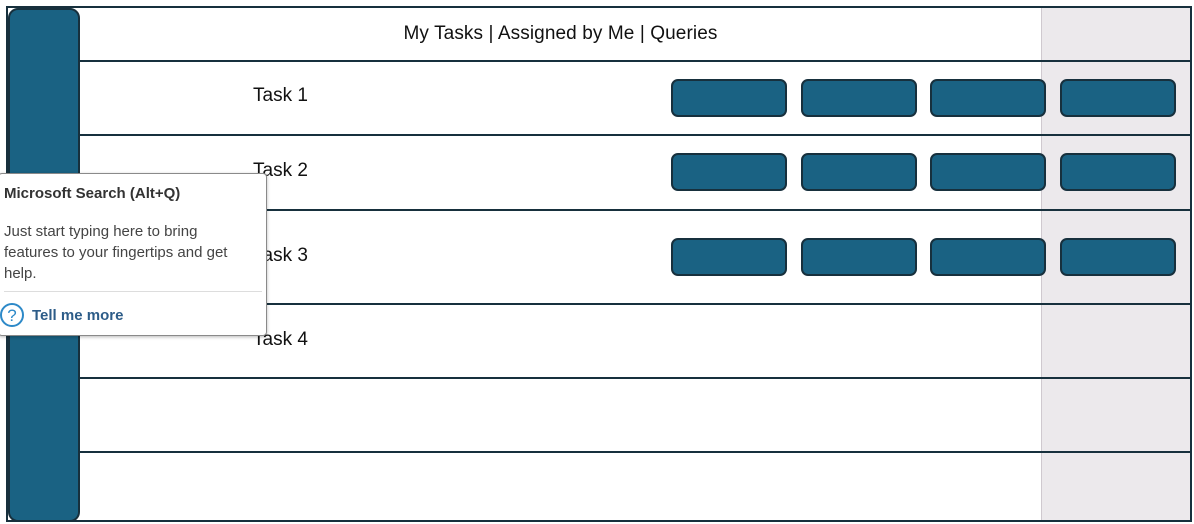  What do you see at coordinates (280, 95) in the screenshot?
I see `task-1-label: Task 1` at bounding box center [280, 95].